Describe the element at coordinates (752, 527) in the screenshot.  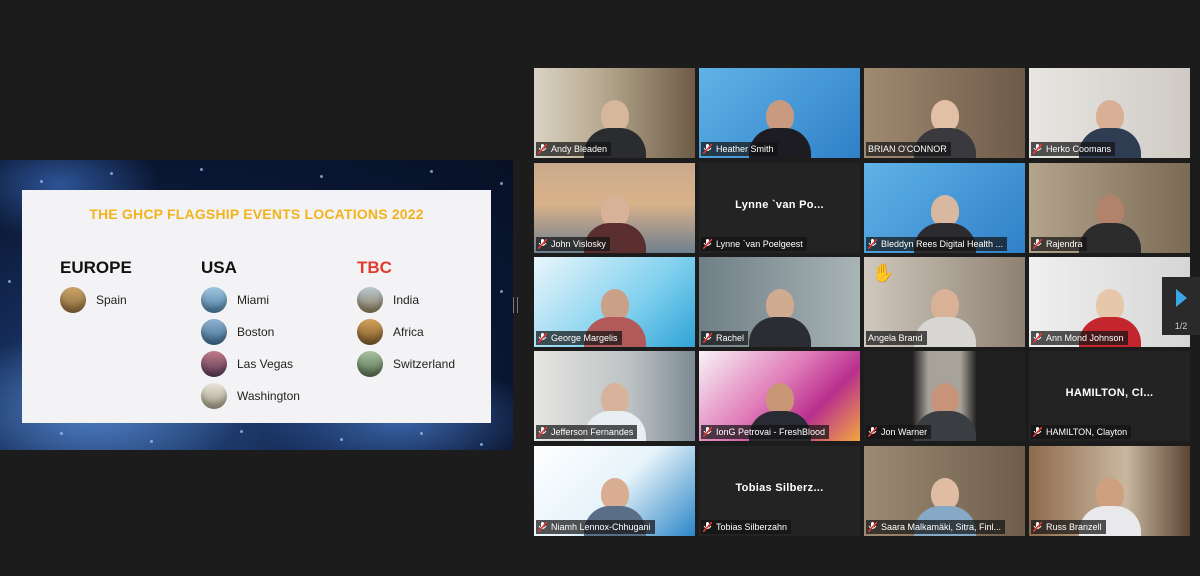
I see `participant-name: Tobias Silberzahn` at that location.